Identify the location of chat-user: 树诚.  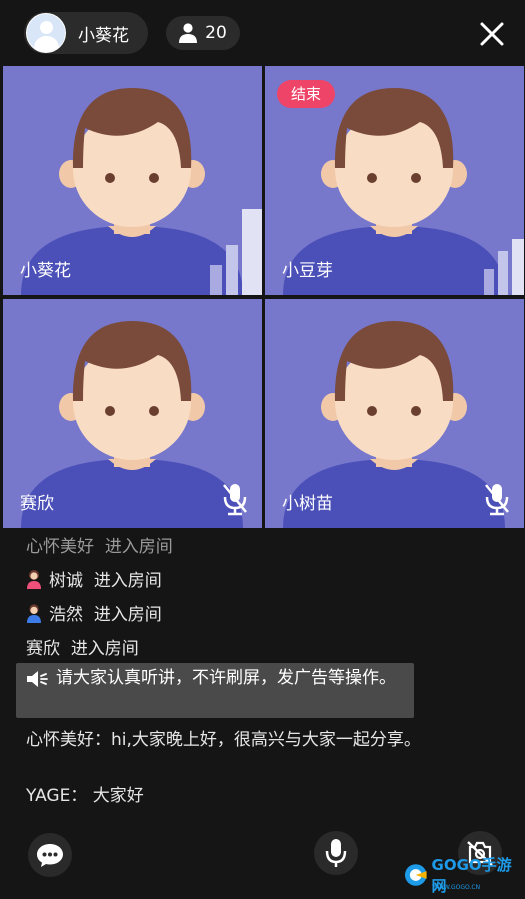
(66, 581).